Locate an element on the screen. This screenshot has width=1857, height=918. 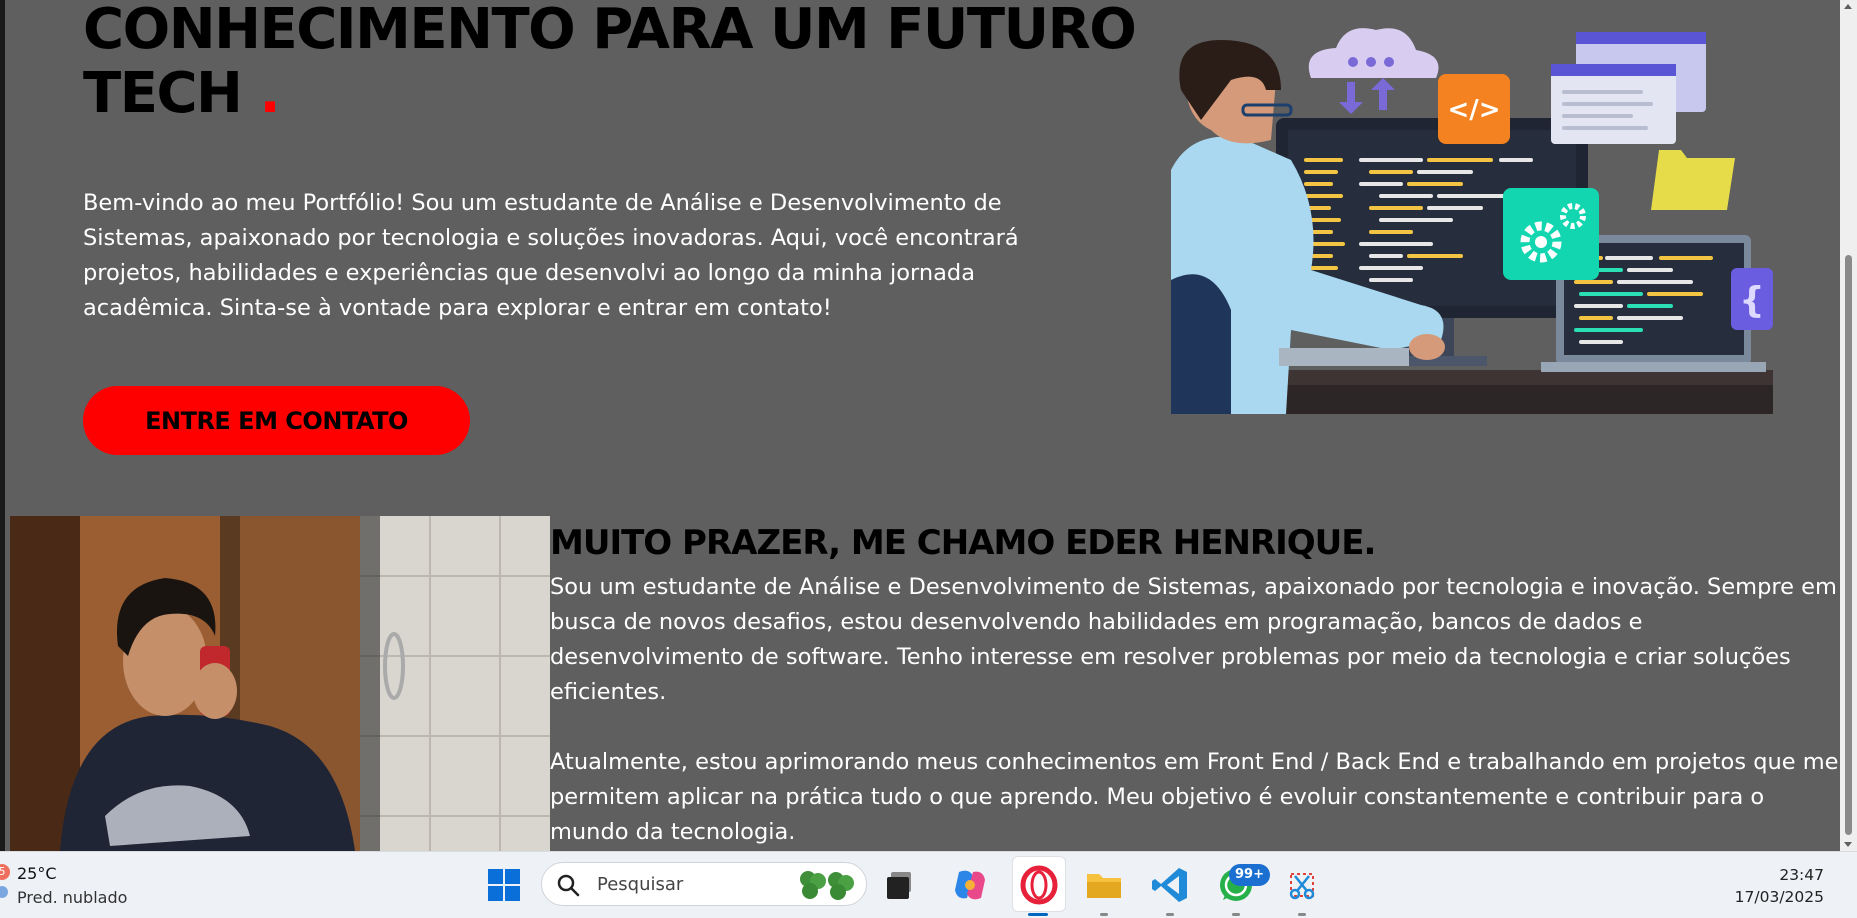
hero-title-line1: CONHECIMENTO PARA UM FUTURO is located at coordinates (610, 31).